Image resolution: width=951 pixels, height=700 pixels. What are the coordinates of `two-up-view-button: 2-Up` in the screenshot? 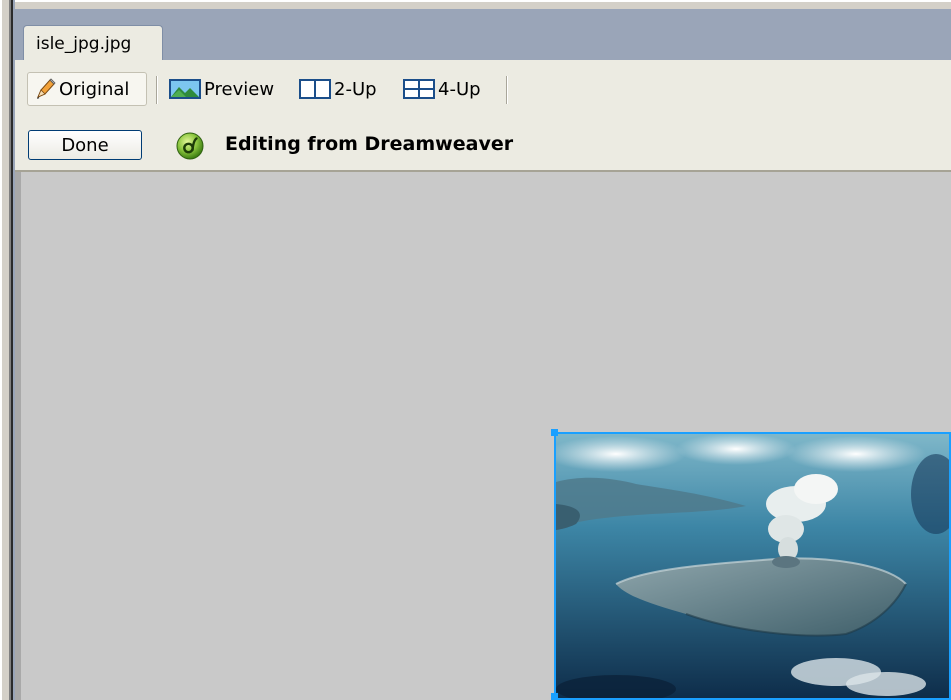 It's located at (338, 89).